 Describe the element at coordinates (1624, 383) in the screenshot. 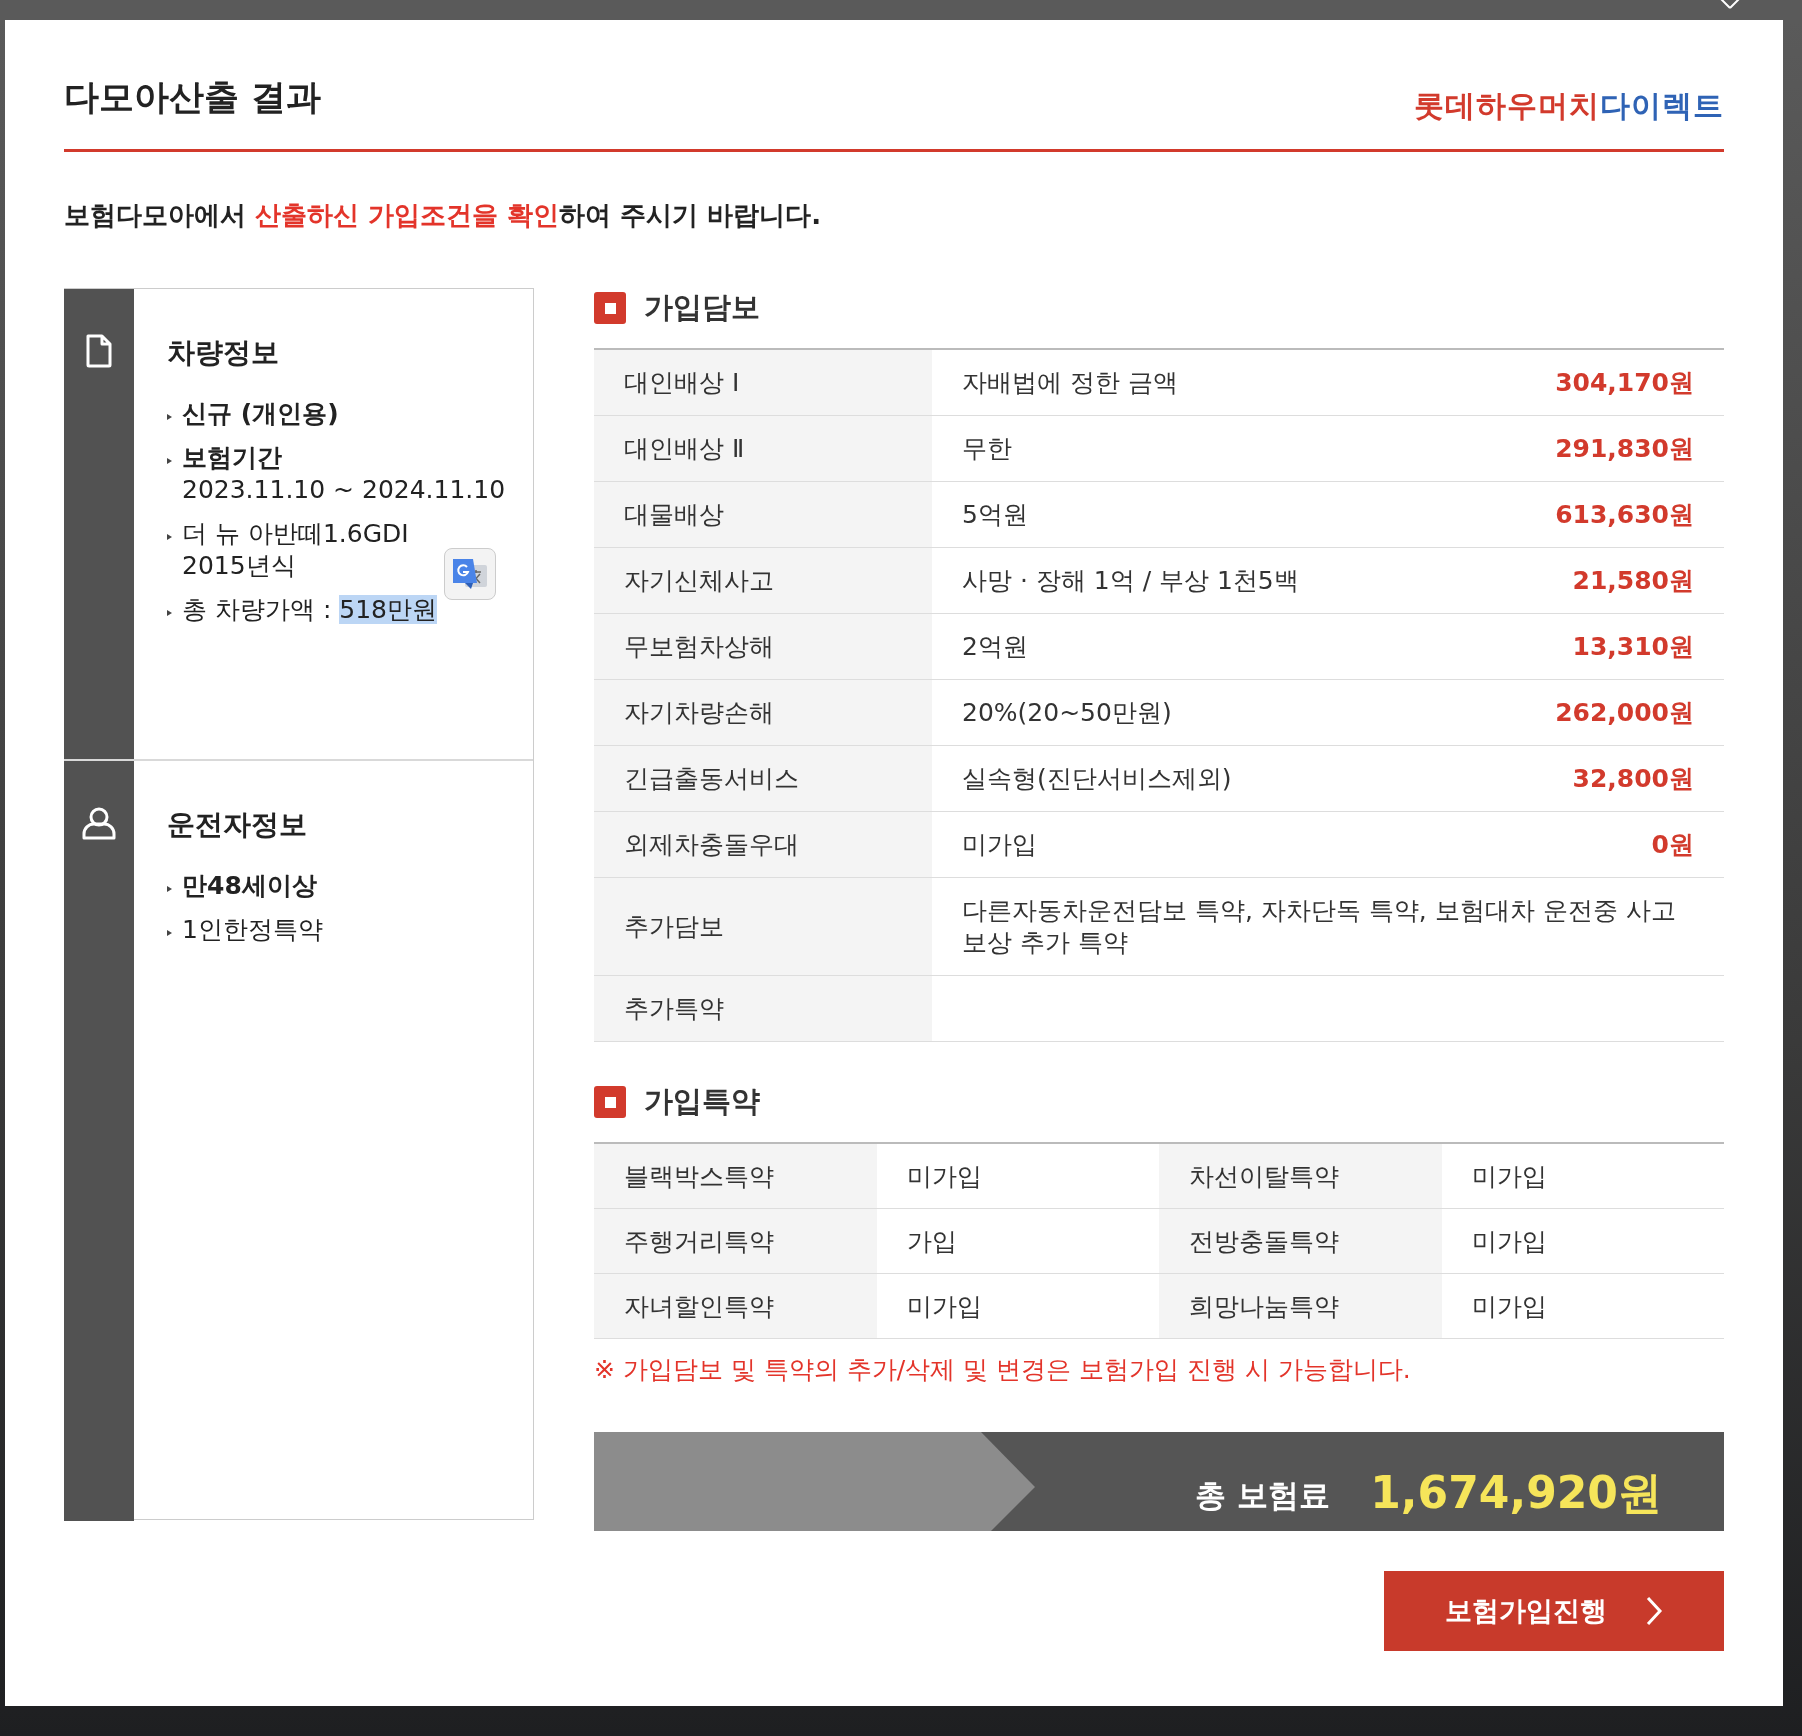

I see `premium-amount: 304,170원` at that location.